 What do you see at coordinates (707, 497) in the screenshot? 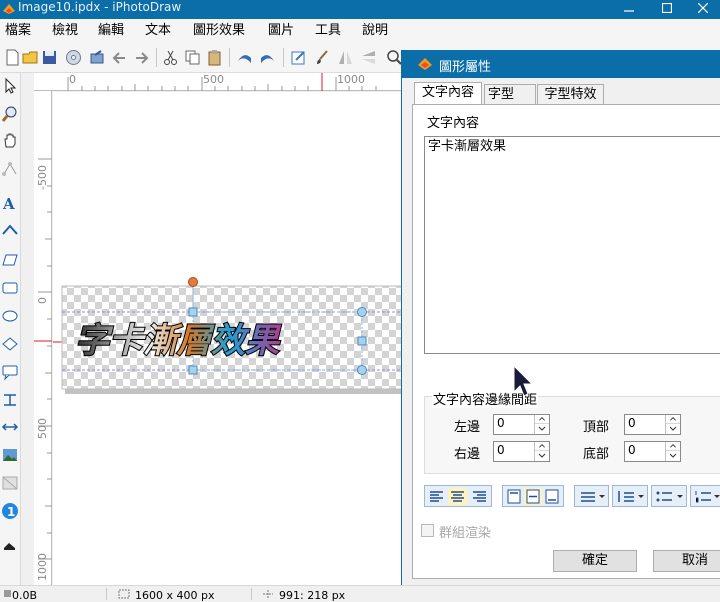
I see `numbered-list-icon` at bounding box center [707, 497].